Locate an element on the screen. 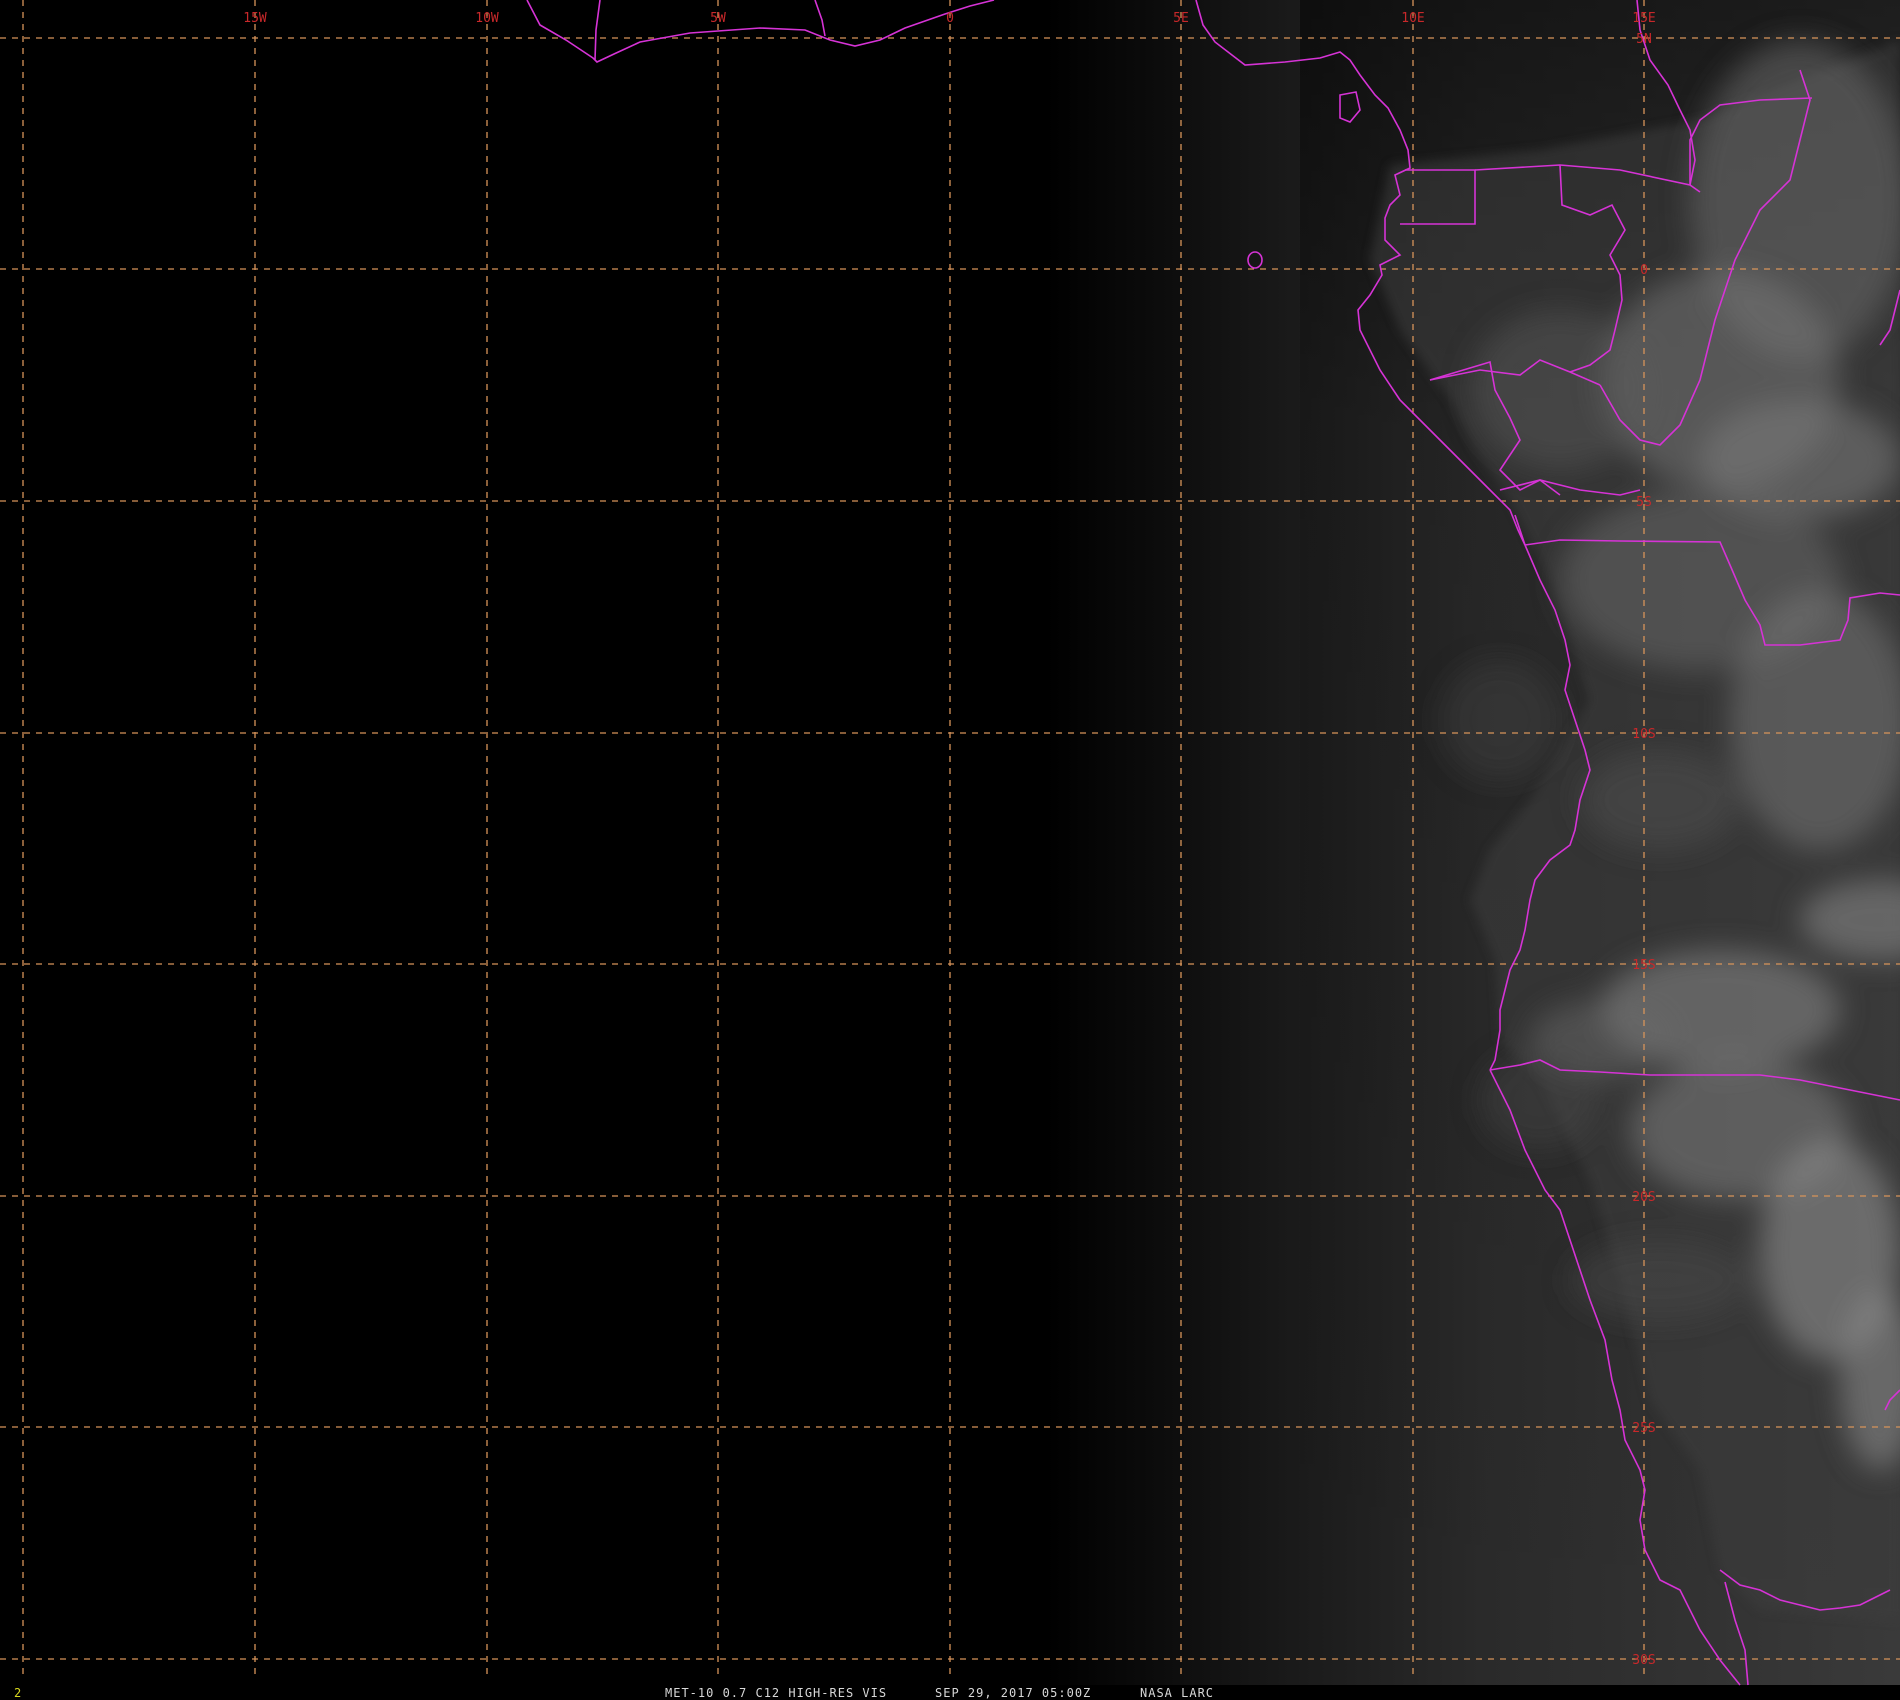 This screenshot has height=1700, width=1900. caption-product: MET-10 0.7 C12 HIGH-RES VIS is located at coordinates (776, 1693).